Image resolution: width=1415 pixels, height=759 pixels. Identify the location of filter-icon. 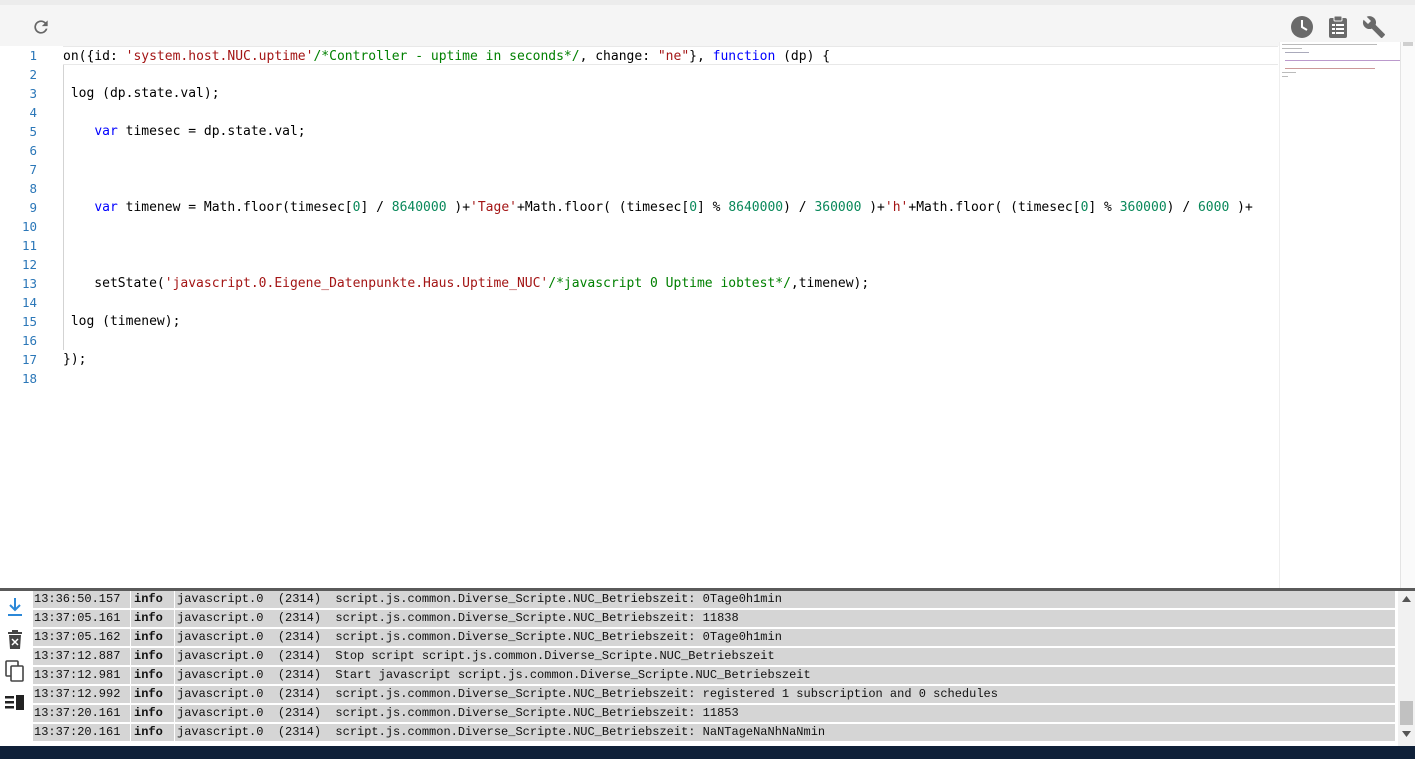
(15, 703).